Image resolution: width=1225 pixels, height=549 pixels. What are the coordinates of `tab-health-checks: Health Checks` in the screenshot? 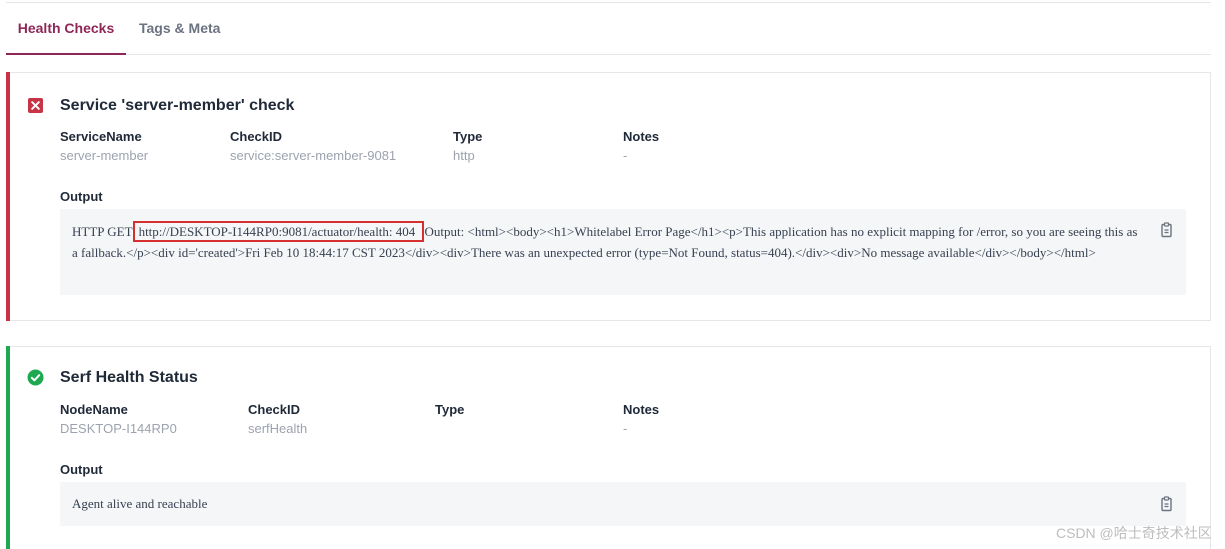 It's located at (66, 29).